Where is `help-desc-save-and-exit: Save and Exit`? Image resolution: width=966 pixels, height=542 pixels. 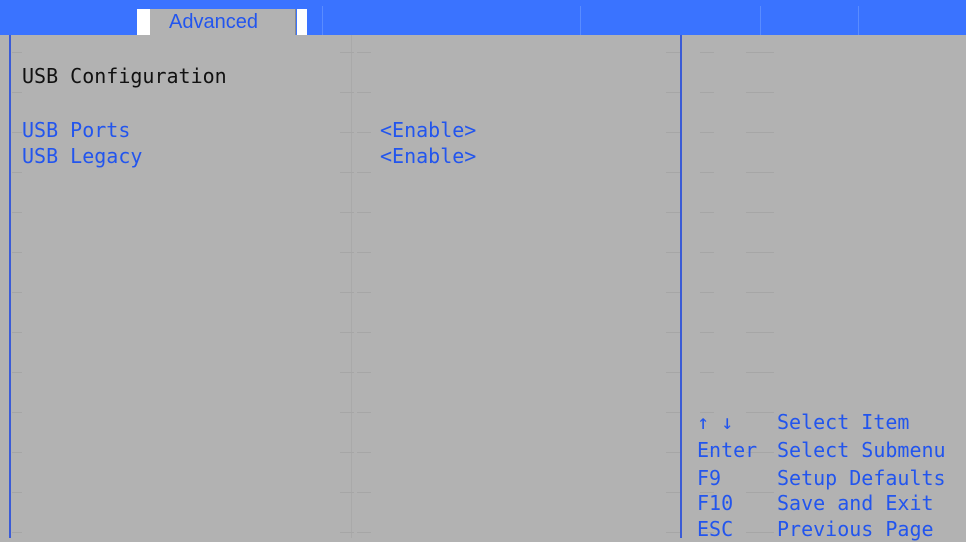
help-desc-save-and-exit: Save and Exit is located at coordinates (855, 503).